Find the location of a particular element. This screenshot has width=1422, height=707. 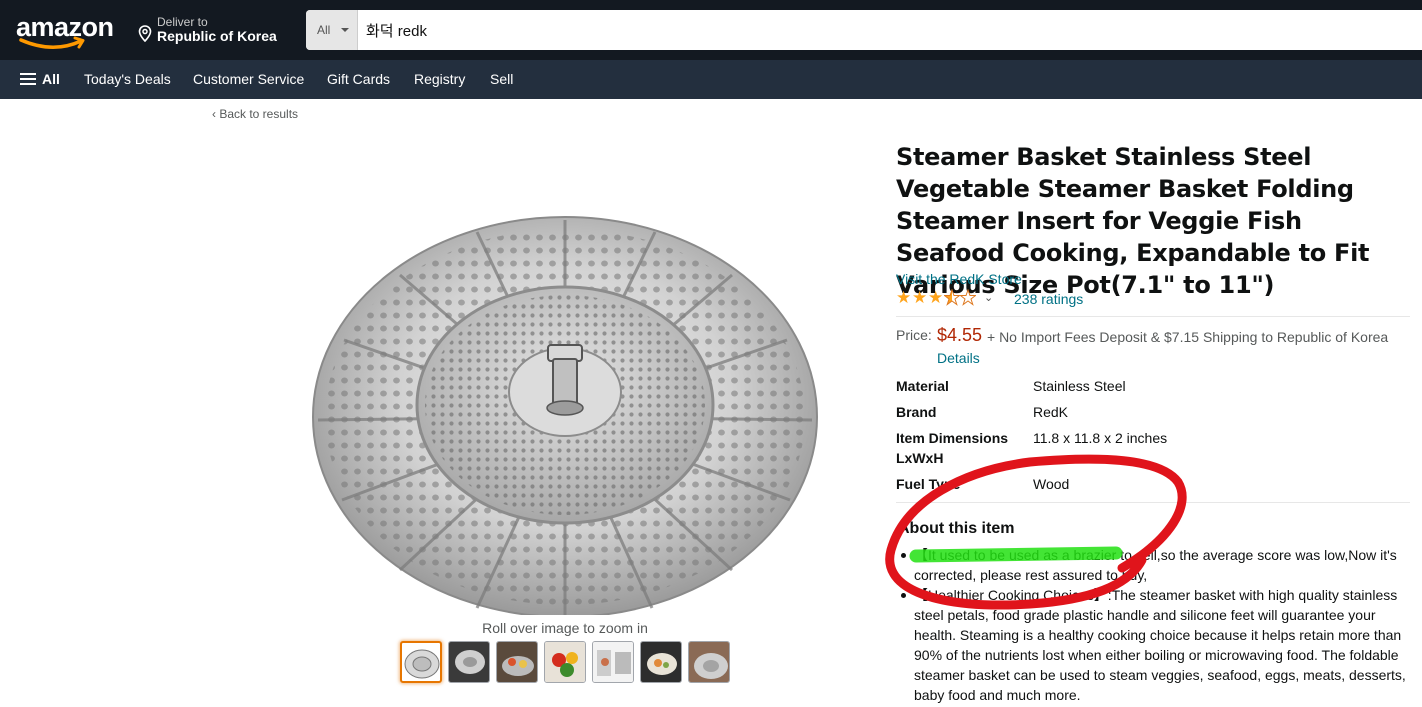

chevron-down-icon is located at coordinates (345, 30).